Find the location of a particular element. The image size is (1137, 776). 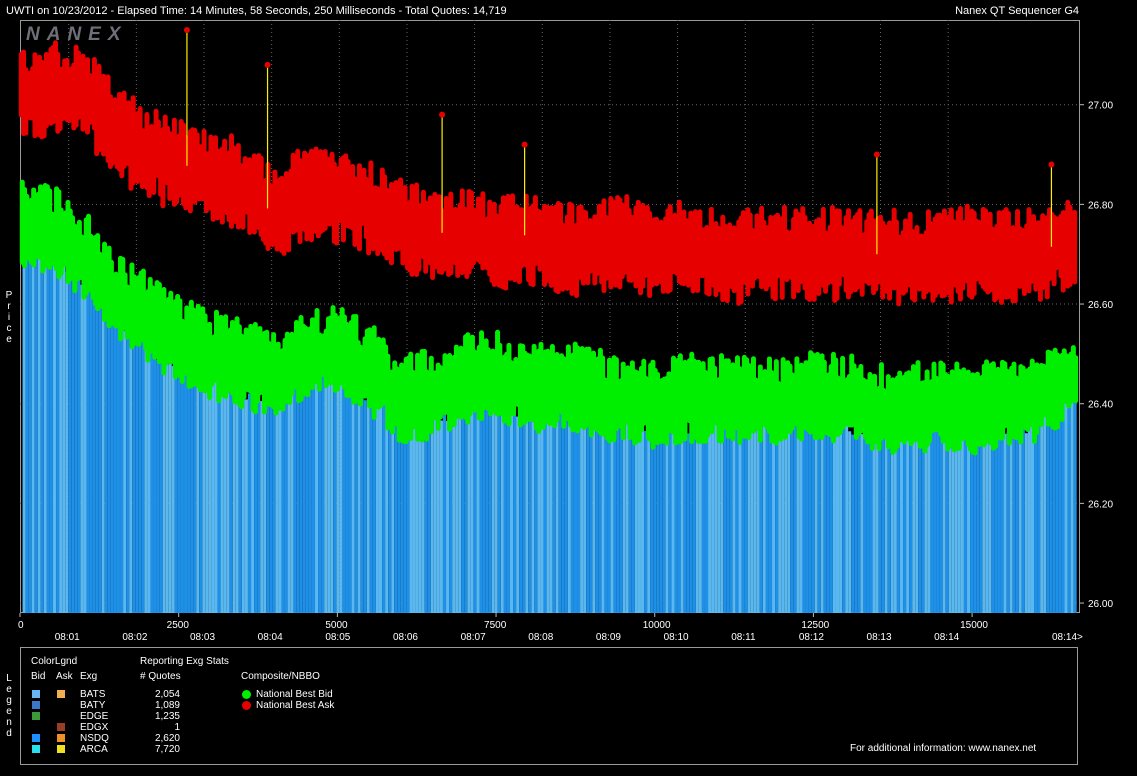

legend-nbbo-title: Composite/NBBO is located at coordinates (280, 676).